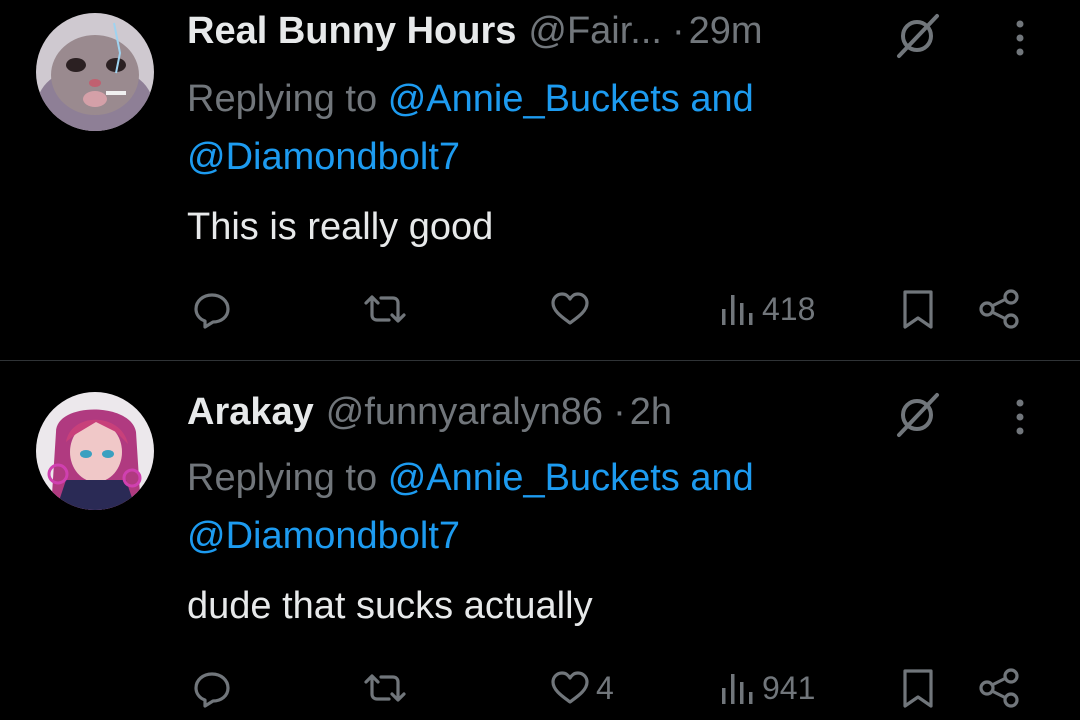 The width and height of the screenshot is (1080, 720). What do you see at coordinates (340, 227) in the screenshot?
I see `tweet-text: This is really good` at bounding box center [340, 227].